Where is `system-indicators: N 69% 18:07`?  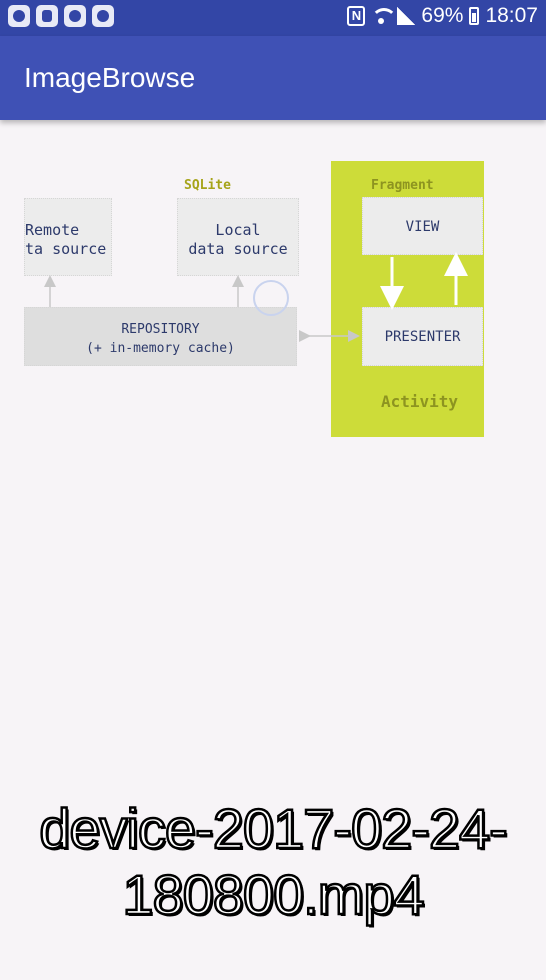
system-indicators: N 69% 18:07 is located at coordinates (442, 16).